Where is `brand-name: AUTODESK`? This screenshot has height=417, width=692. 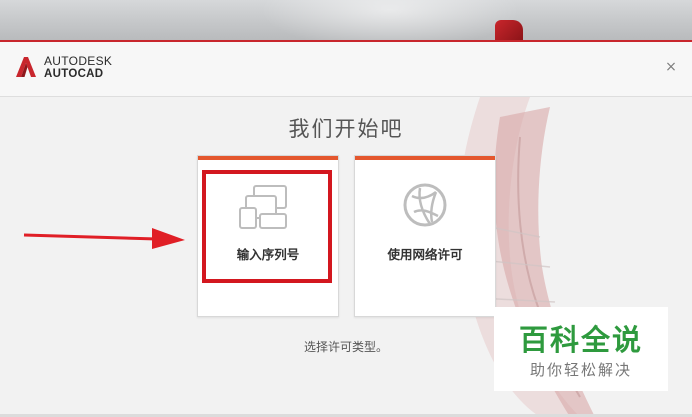
brand-name: AUTODESK is located at coordinates (78, 61).